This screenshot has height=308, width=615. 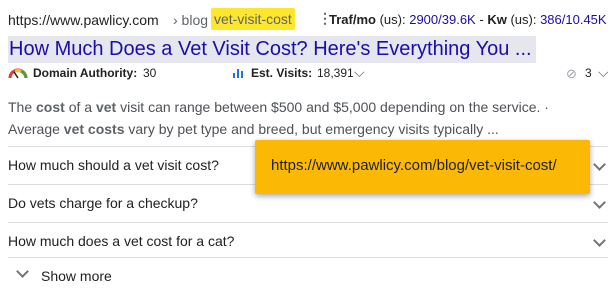 I want to click on url-domain: https://www.pawlicy.com, so click(x=83, y=20).